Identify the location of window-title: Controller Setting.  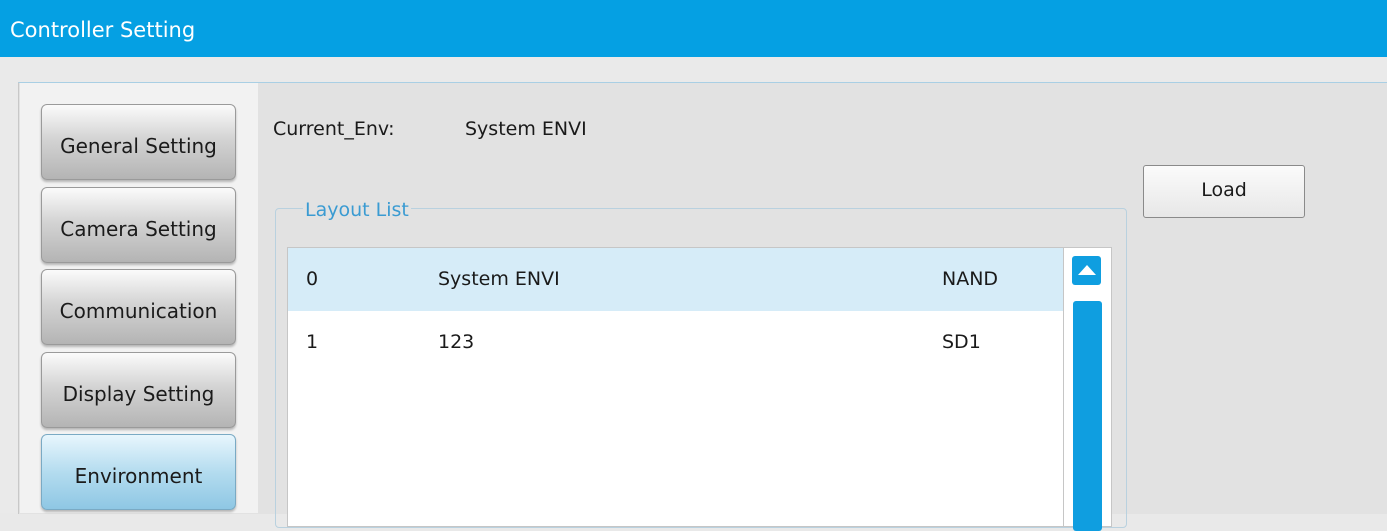
(103, 30).